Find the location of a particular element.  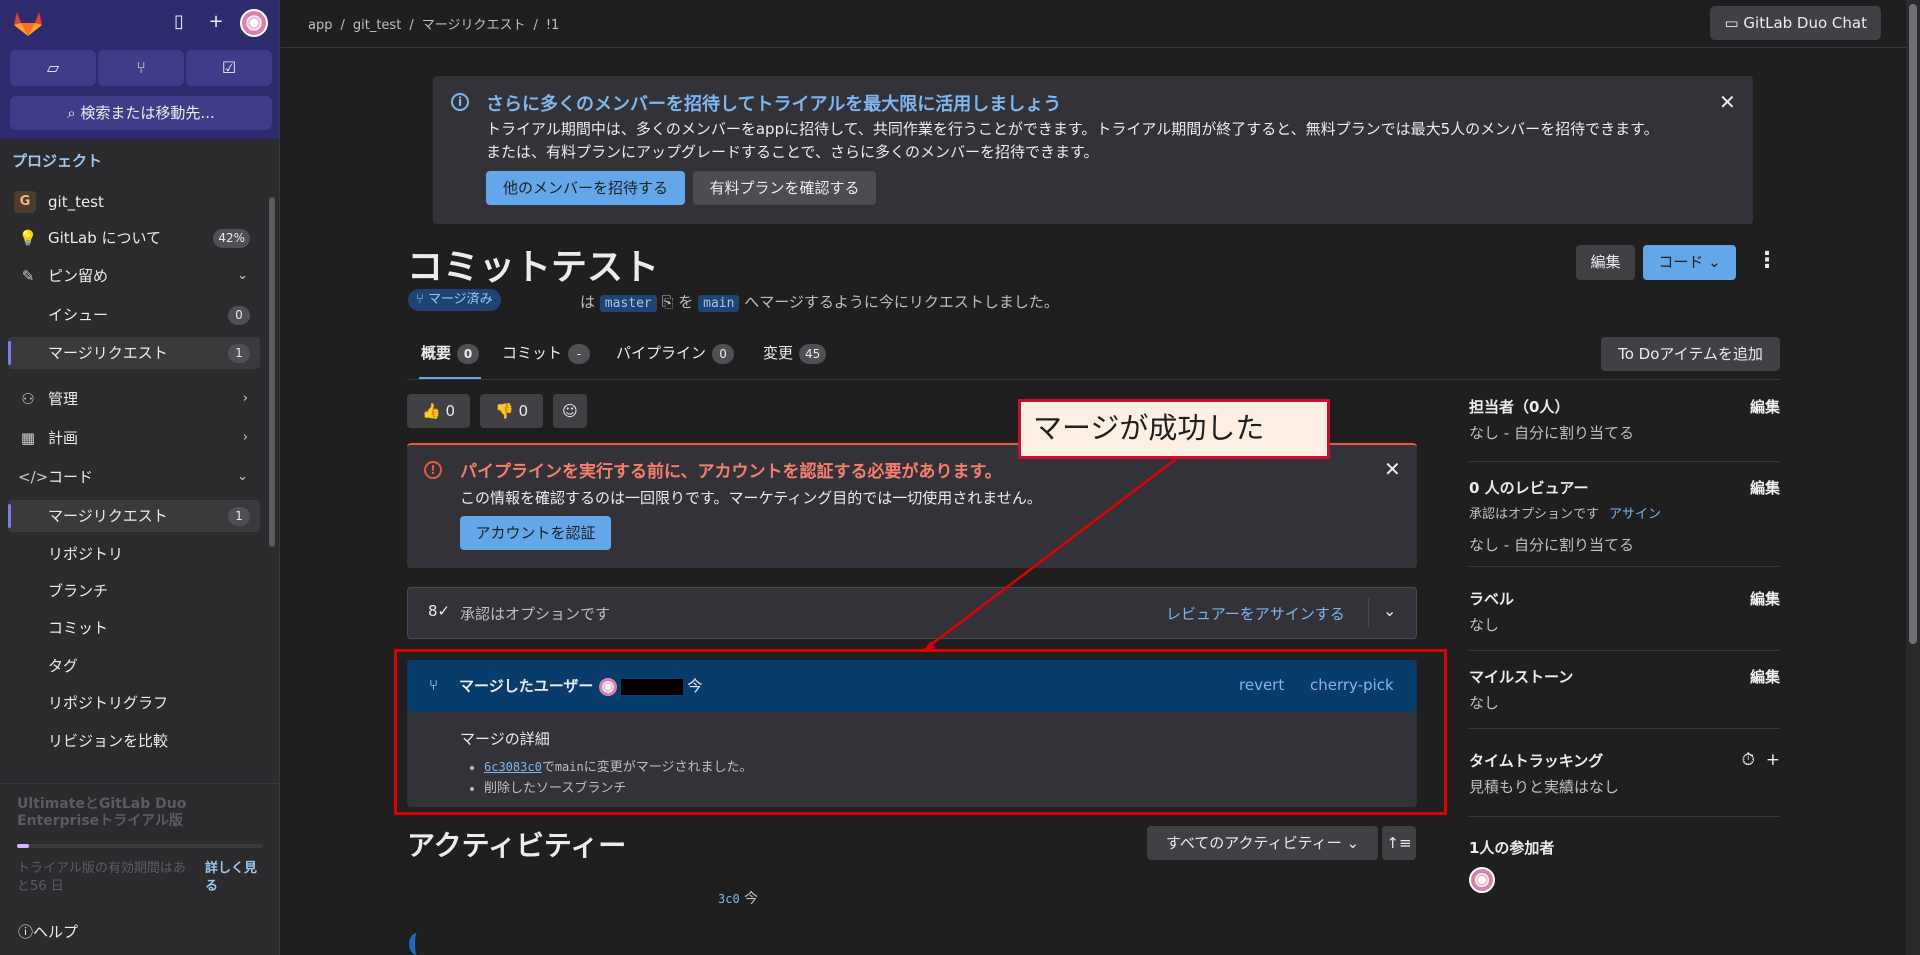

assign-reviewer-link: レビュアーをアサインする is located at coordinates (1255, 613).